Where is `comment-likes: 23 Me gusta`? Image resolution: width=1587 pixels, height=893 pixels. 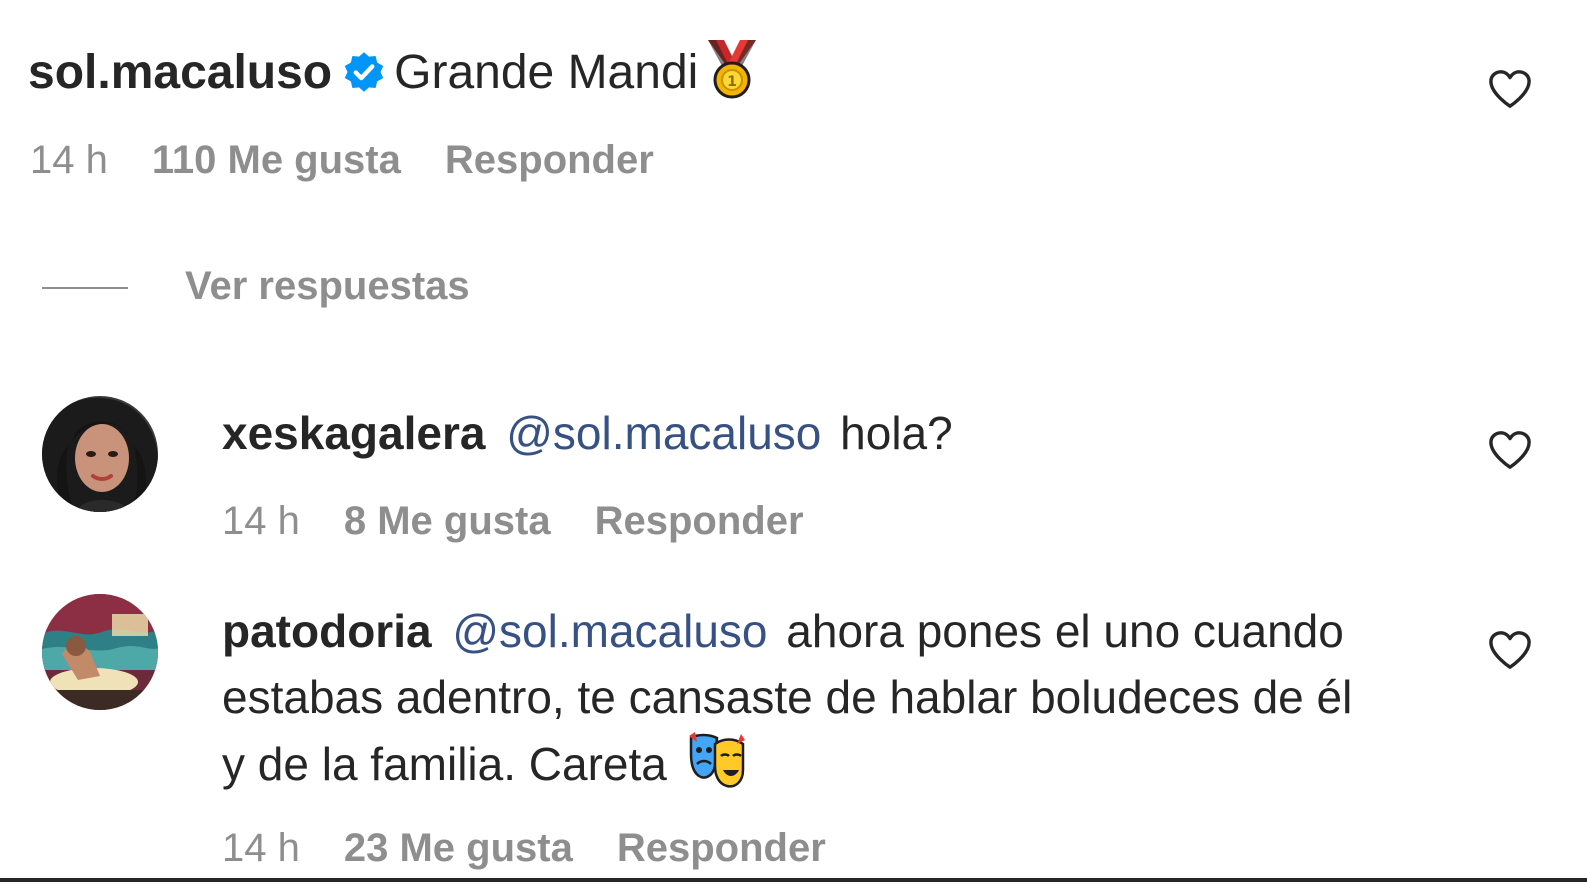
comment-likes: 23 Me gusta is located at coordinates (458, 848).